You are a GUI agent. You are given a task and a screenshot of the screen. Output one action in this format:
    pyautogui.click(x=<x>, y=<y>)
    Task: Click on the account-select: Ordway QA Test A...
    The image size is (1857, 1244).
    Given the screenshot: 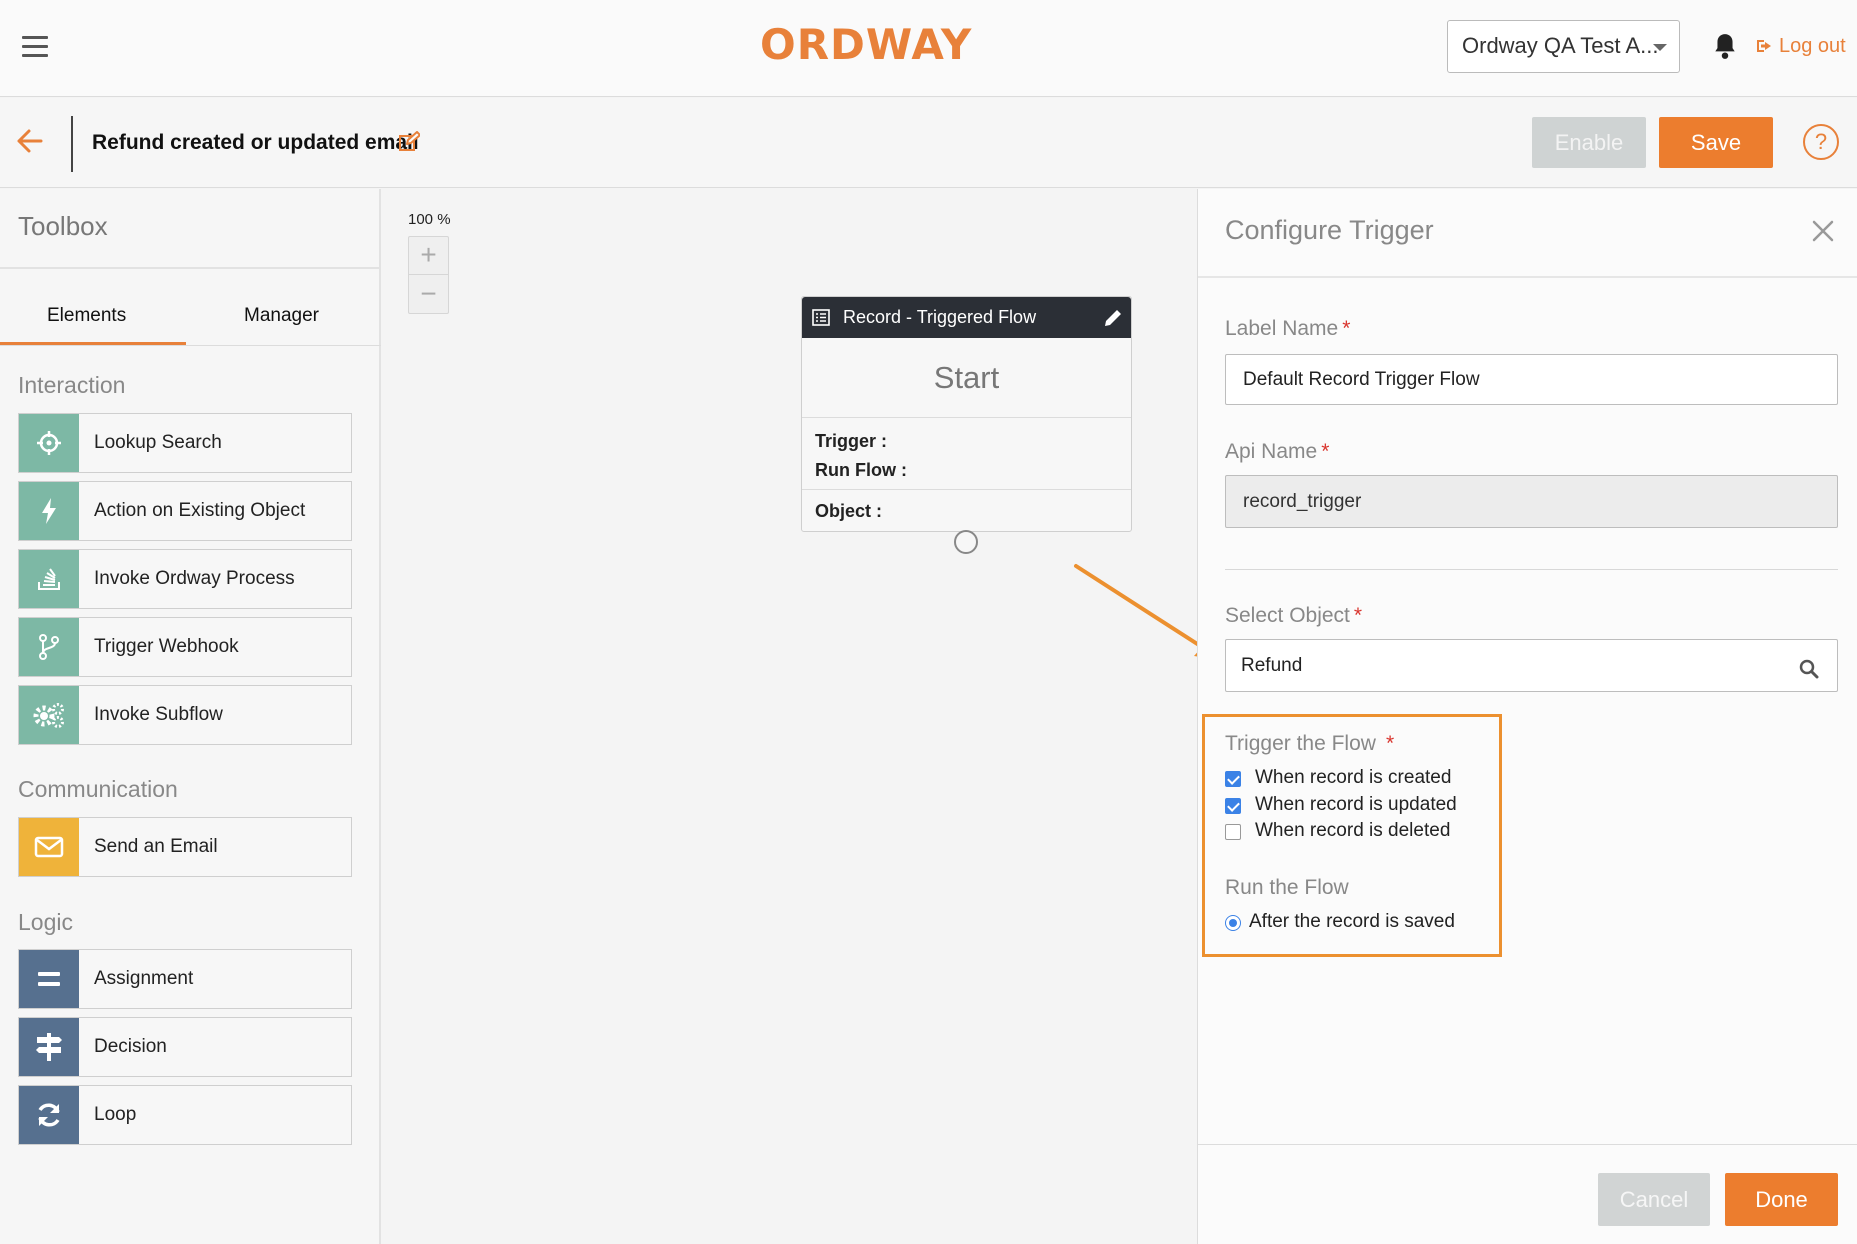 What is the action you would take?
    pyautogui.click(x=1563, y=46)
    